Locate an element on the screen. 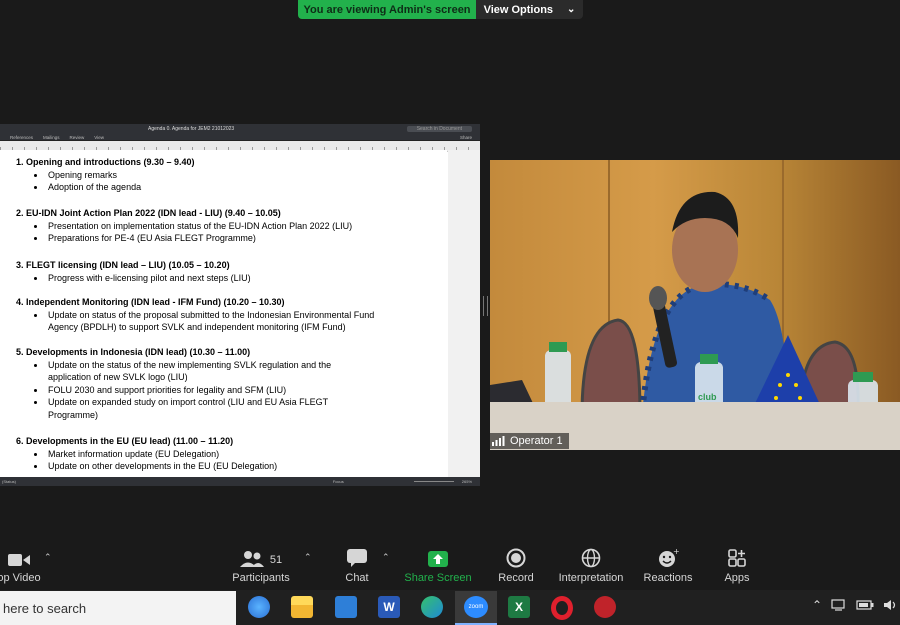 This screenshot has height=625, width=900. reactions-icon: + is located at coordinates (669, 557).